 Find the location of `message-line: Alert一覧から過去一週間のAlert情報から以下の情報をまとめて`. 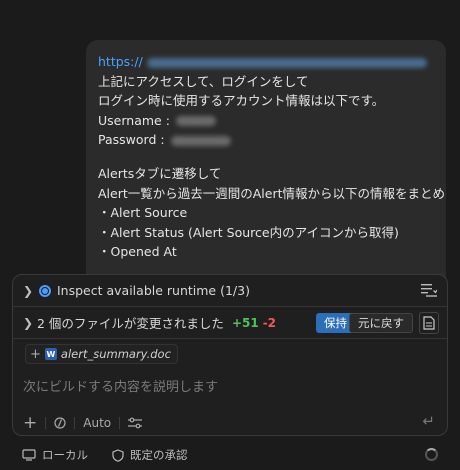

message-line: Alert一覧から過去一週間のAlert情報から以下の情報をまとめて is located at coordinates (272, 193).